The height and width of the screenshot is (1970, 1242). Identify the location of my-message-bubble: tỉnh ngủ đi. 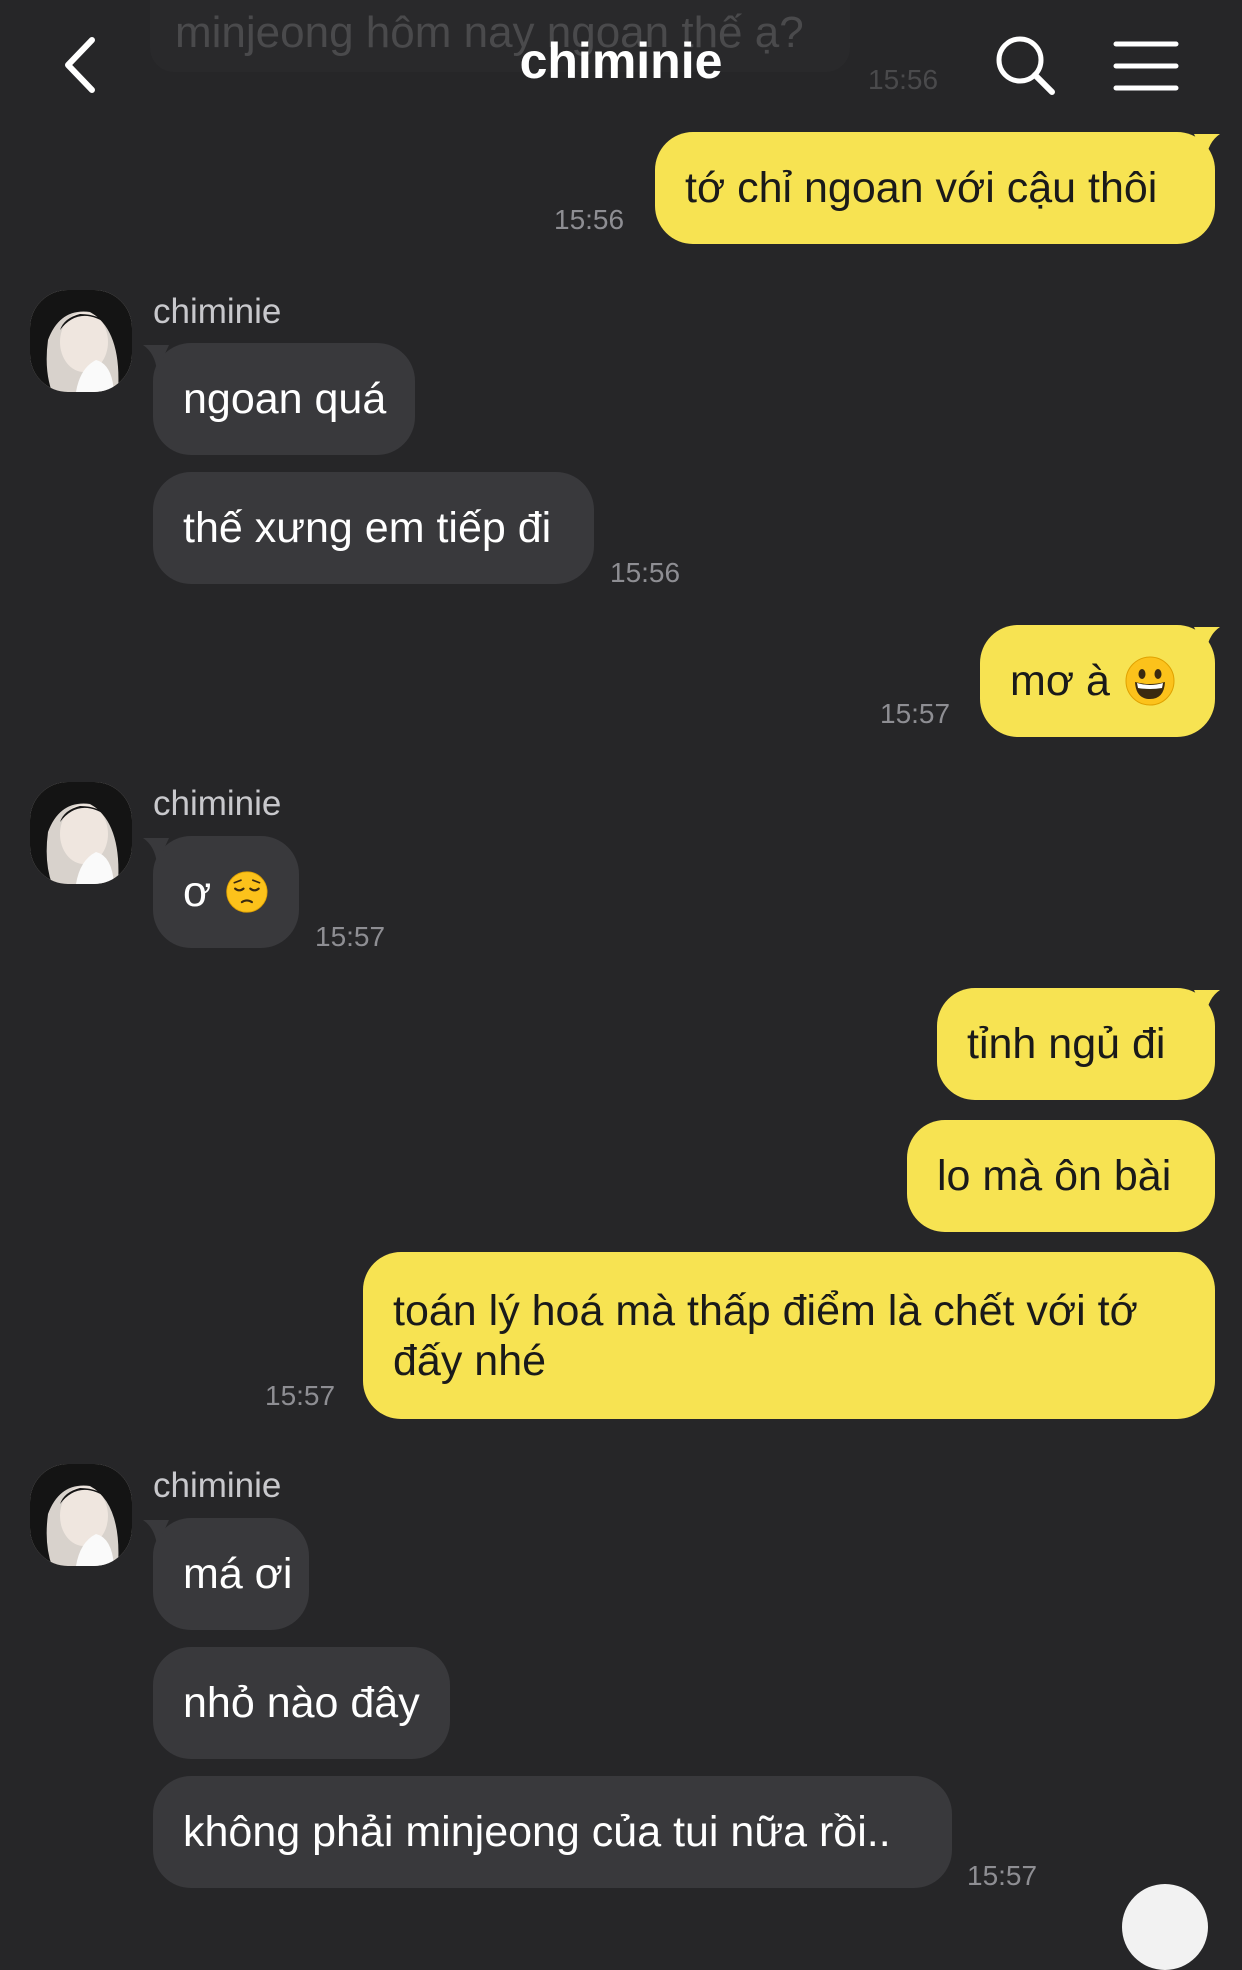
(1076, 1044).